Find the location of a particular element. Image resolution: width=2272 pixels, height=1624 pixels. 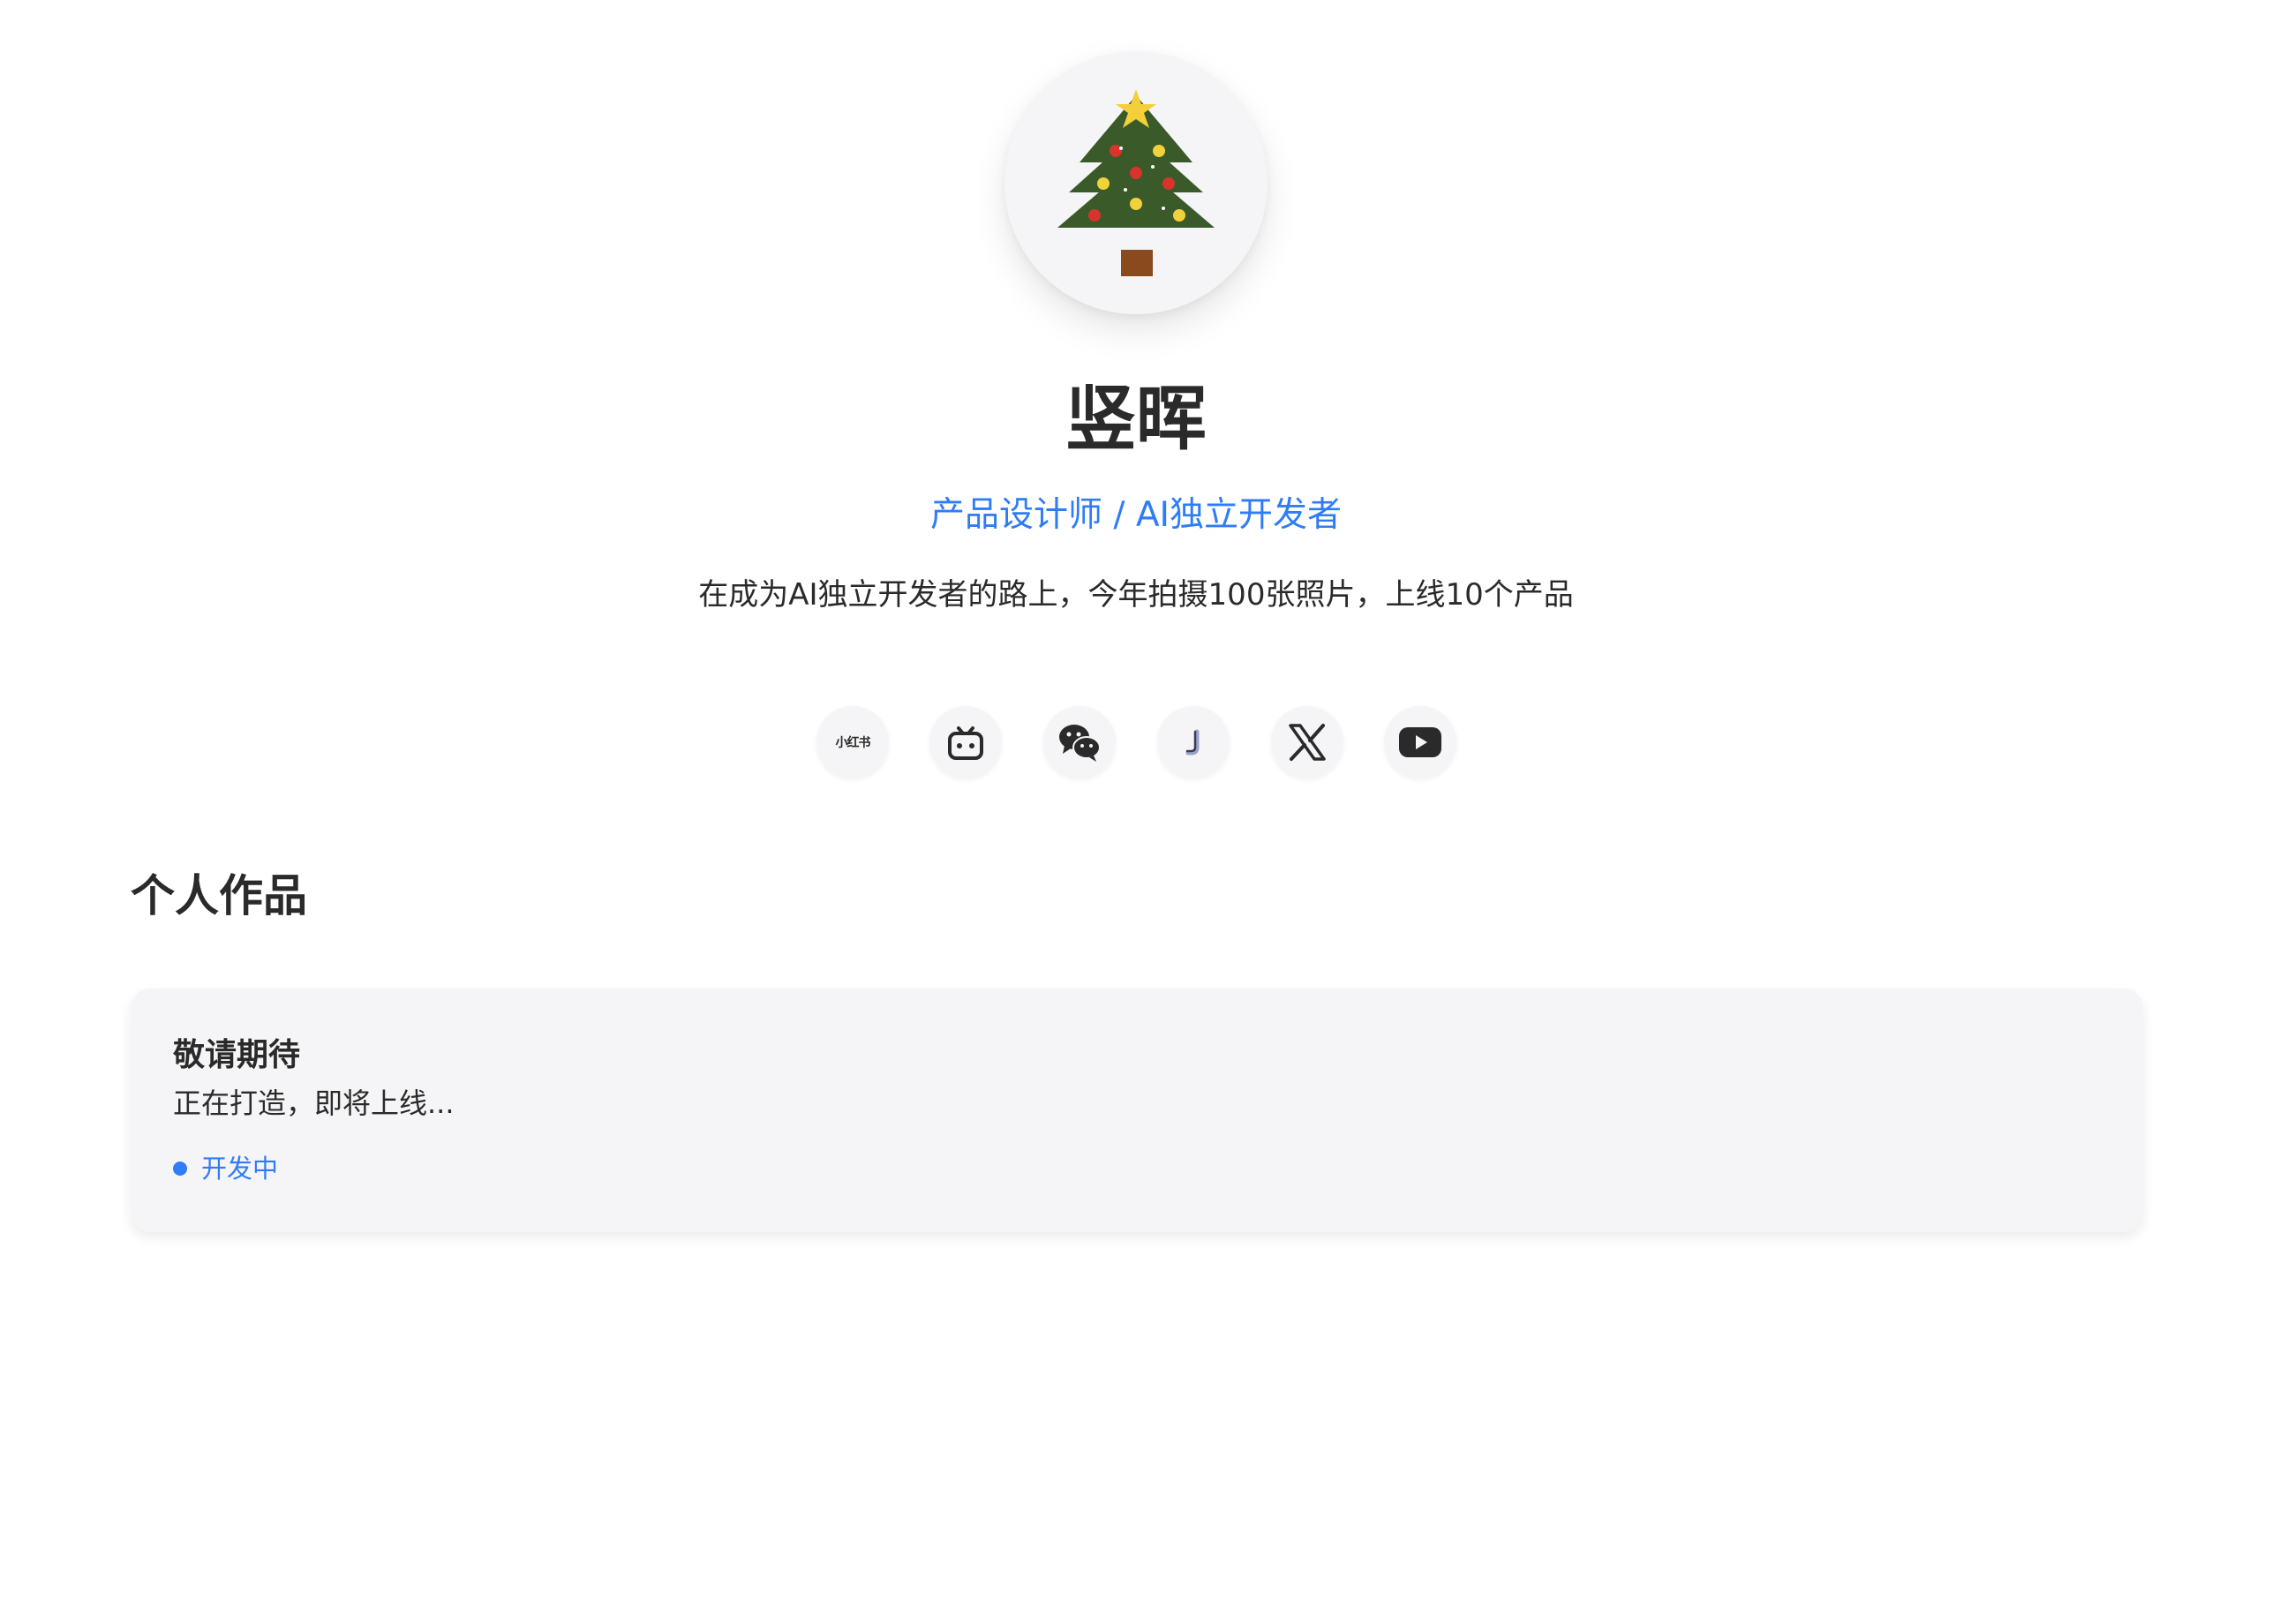

profile-name: 竖晖 is located at coordinates (1136, 419).